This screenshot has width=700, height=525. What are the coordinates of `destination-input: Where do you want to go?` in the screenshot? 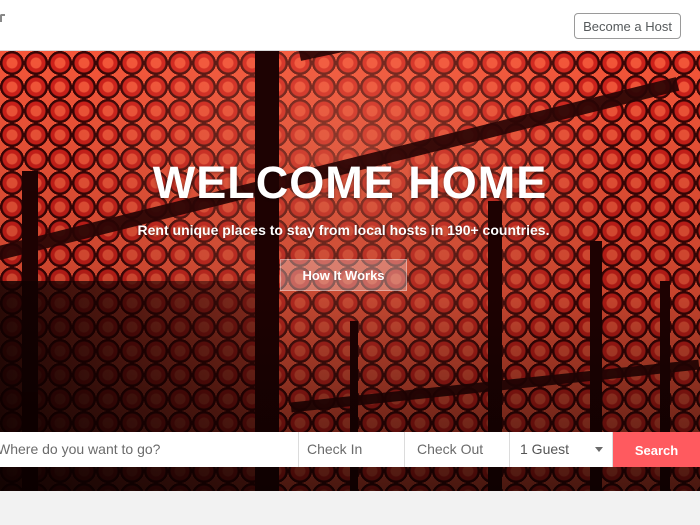 It's located at (149, 449).